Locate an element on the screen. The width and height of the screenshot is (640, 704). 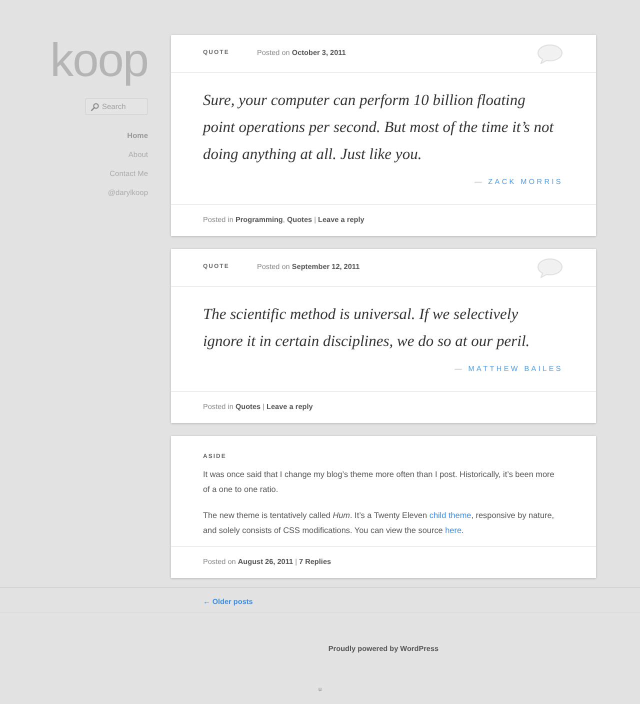
quote-text: The scientific method is universal. If we selectively ignore it in certain disciplines, we do so at our peril. is located at coordinates (367, 328).